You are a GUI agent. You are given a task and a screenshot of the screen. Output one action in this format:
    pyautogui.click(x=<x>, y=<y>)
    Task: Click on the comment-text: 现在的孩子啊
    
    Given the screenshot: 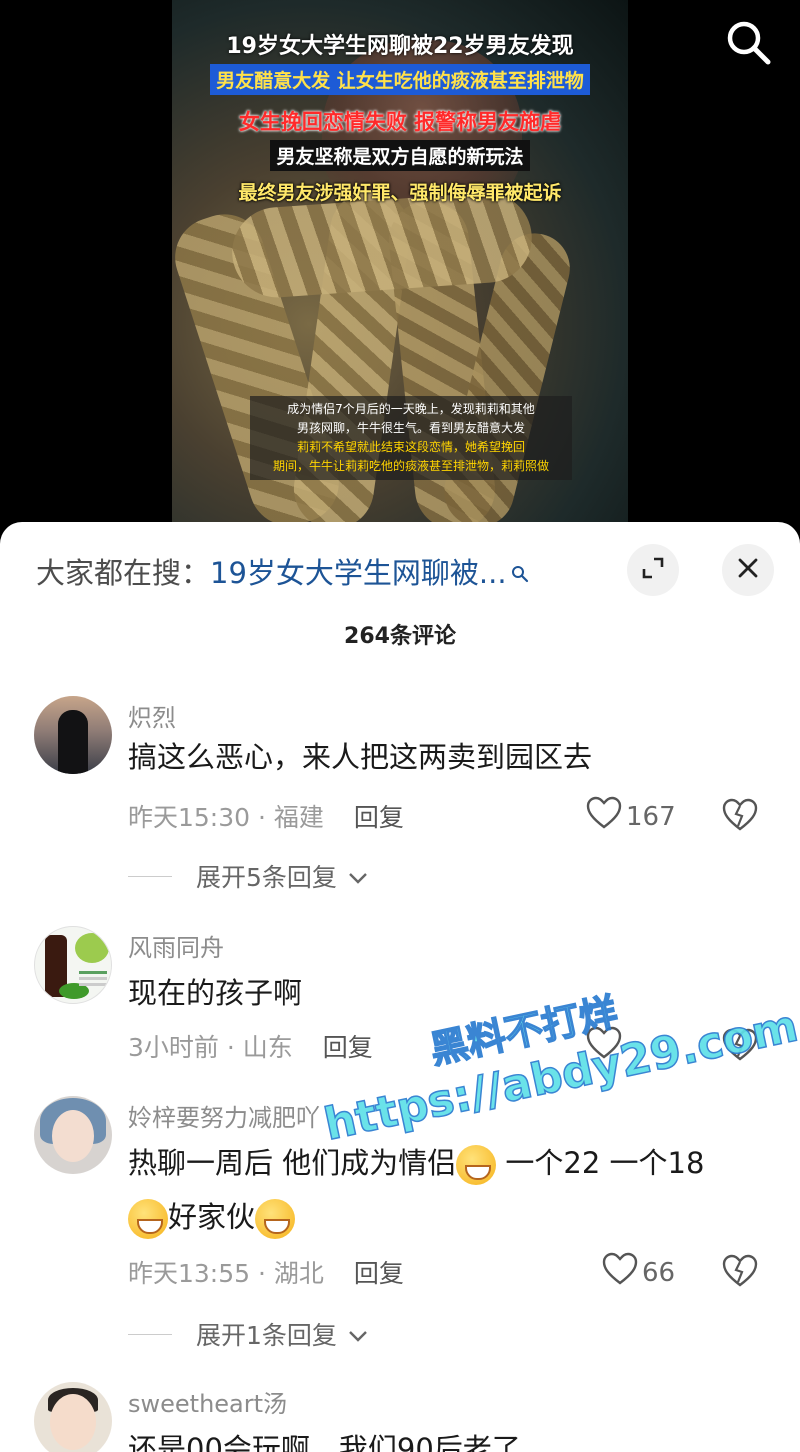 What is the action you would take?
    pyautogui.click(x=215, y=993)
    